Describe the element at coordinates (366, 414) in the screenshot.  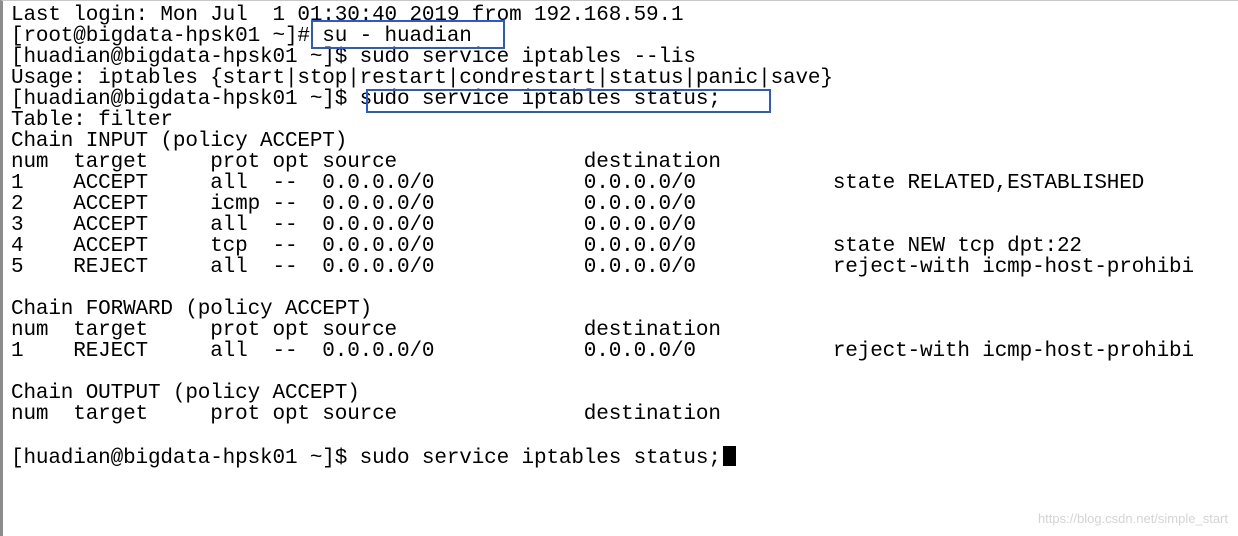
I see `terminal-line-output-header: num target prot opt source destination` at that location.